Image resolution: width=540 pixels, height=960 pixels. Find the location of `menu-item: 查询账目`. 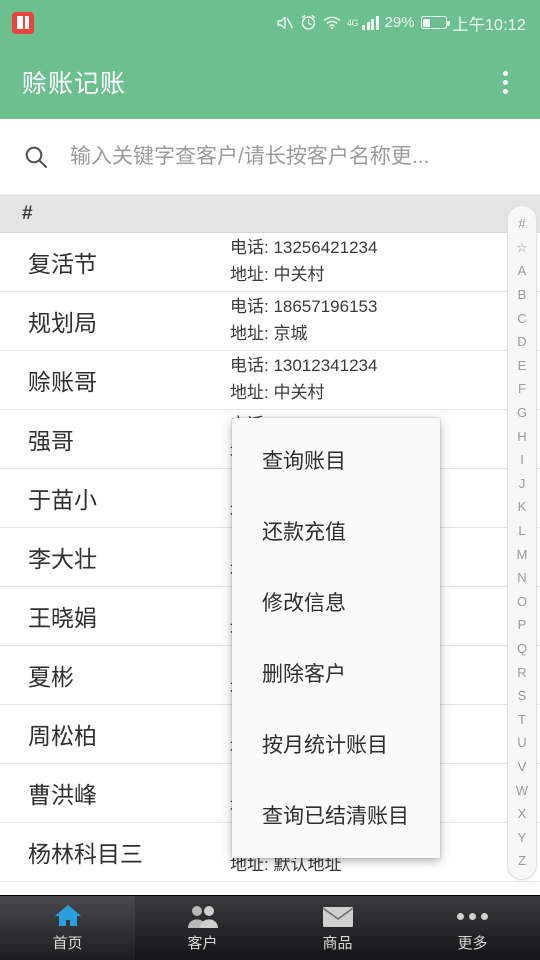

menu-item: 查询账目 is located at coordinates (336, 459).